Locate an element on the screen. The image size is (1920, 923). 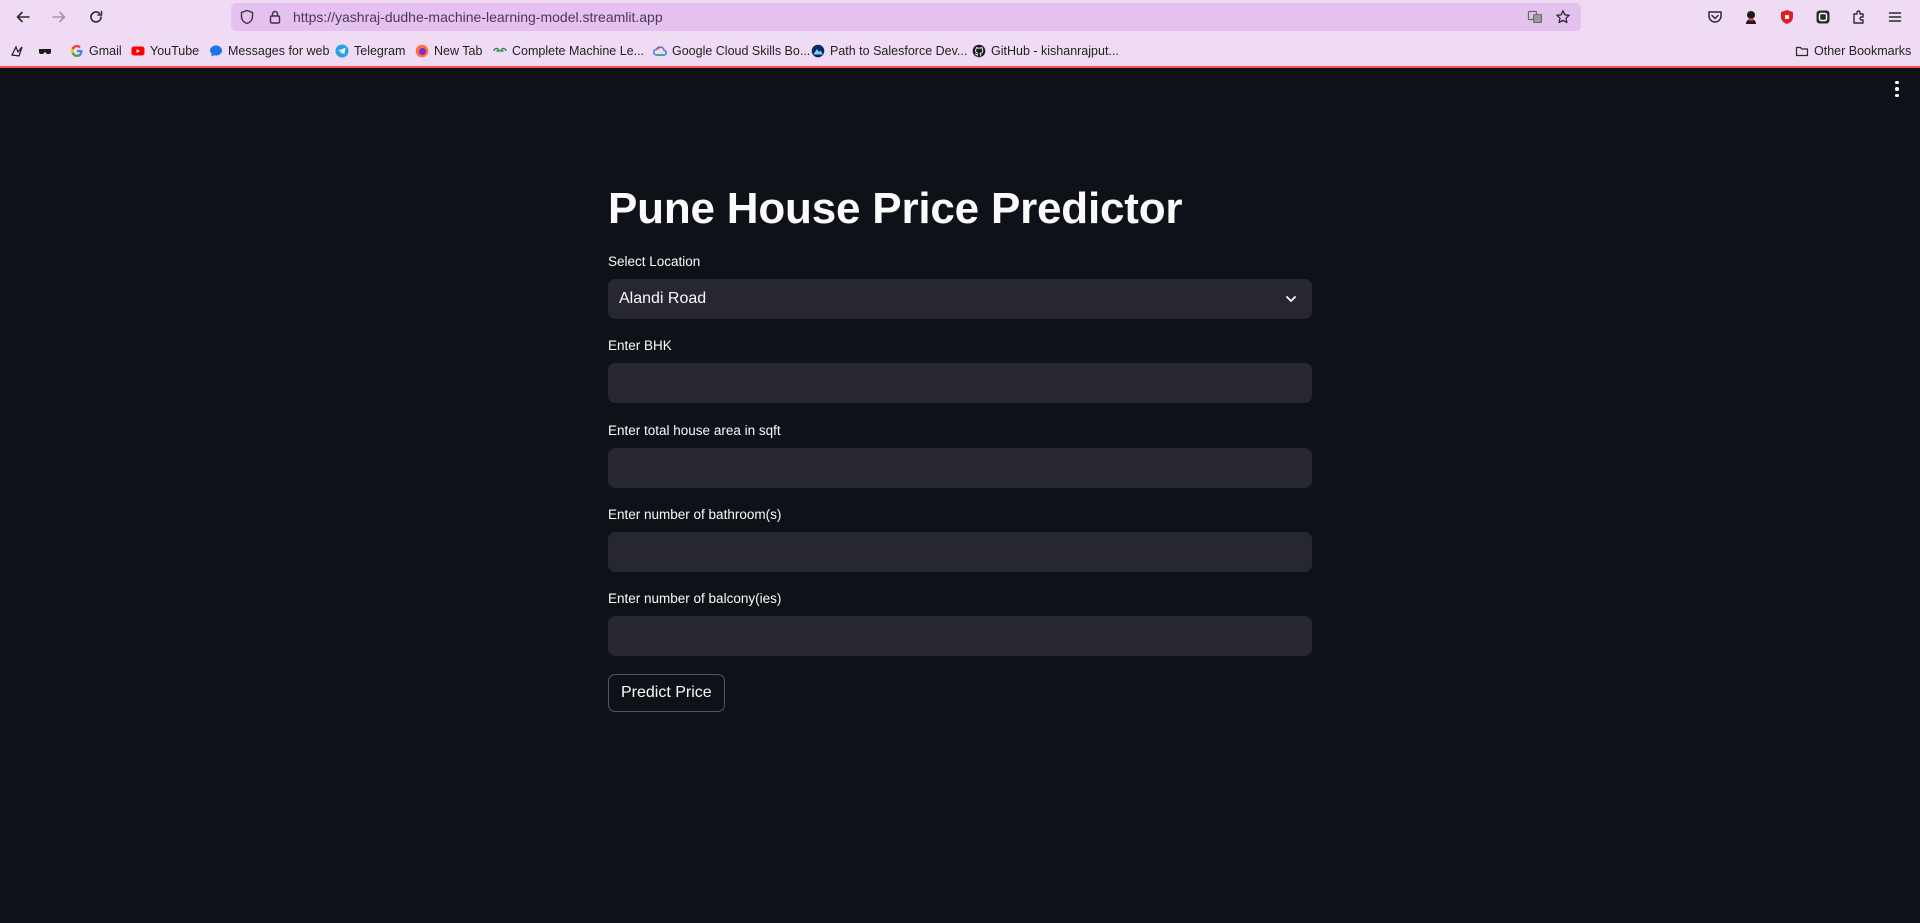
bathrooms-field-container is located at coordinates (960, 552).